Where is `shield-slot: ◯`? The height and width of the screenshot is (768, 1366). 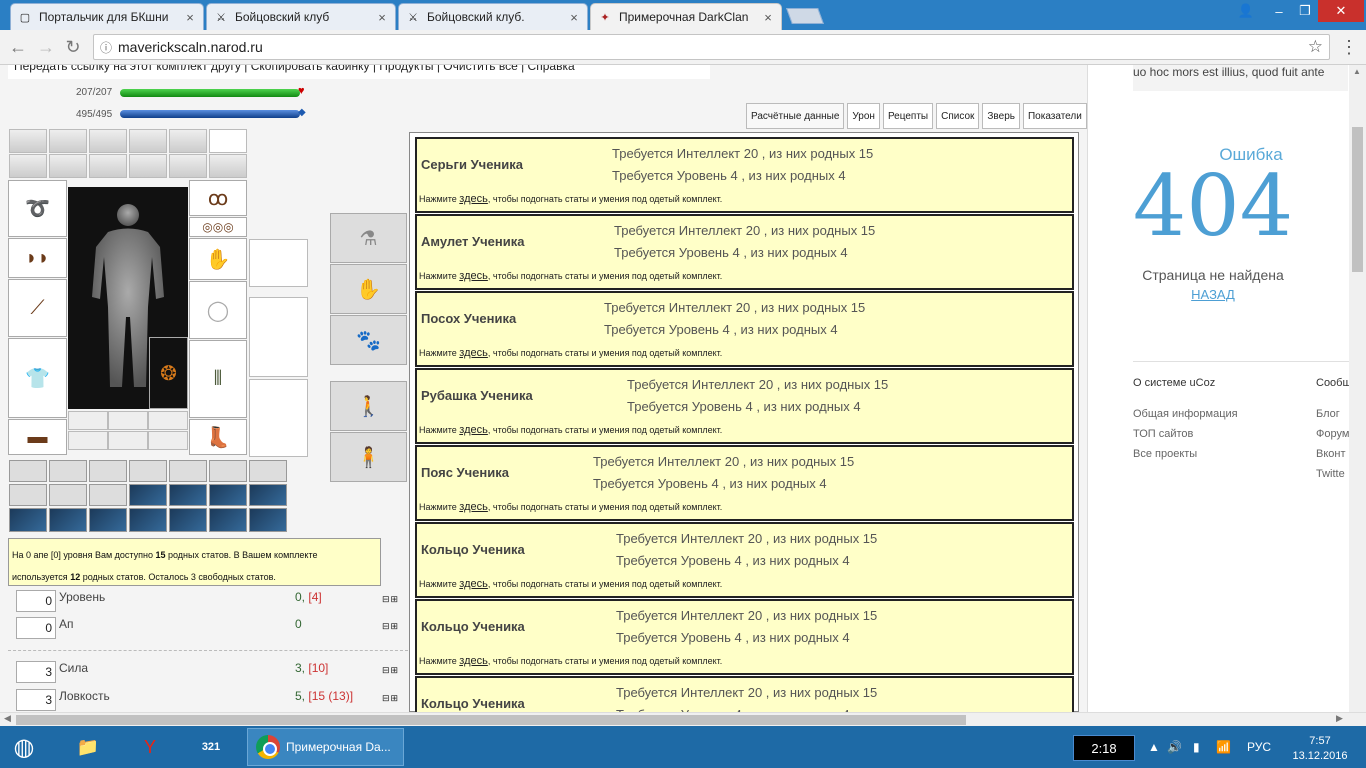
shield-slot: ◯ is located at coordinates (218, 310).